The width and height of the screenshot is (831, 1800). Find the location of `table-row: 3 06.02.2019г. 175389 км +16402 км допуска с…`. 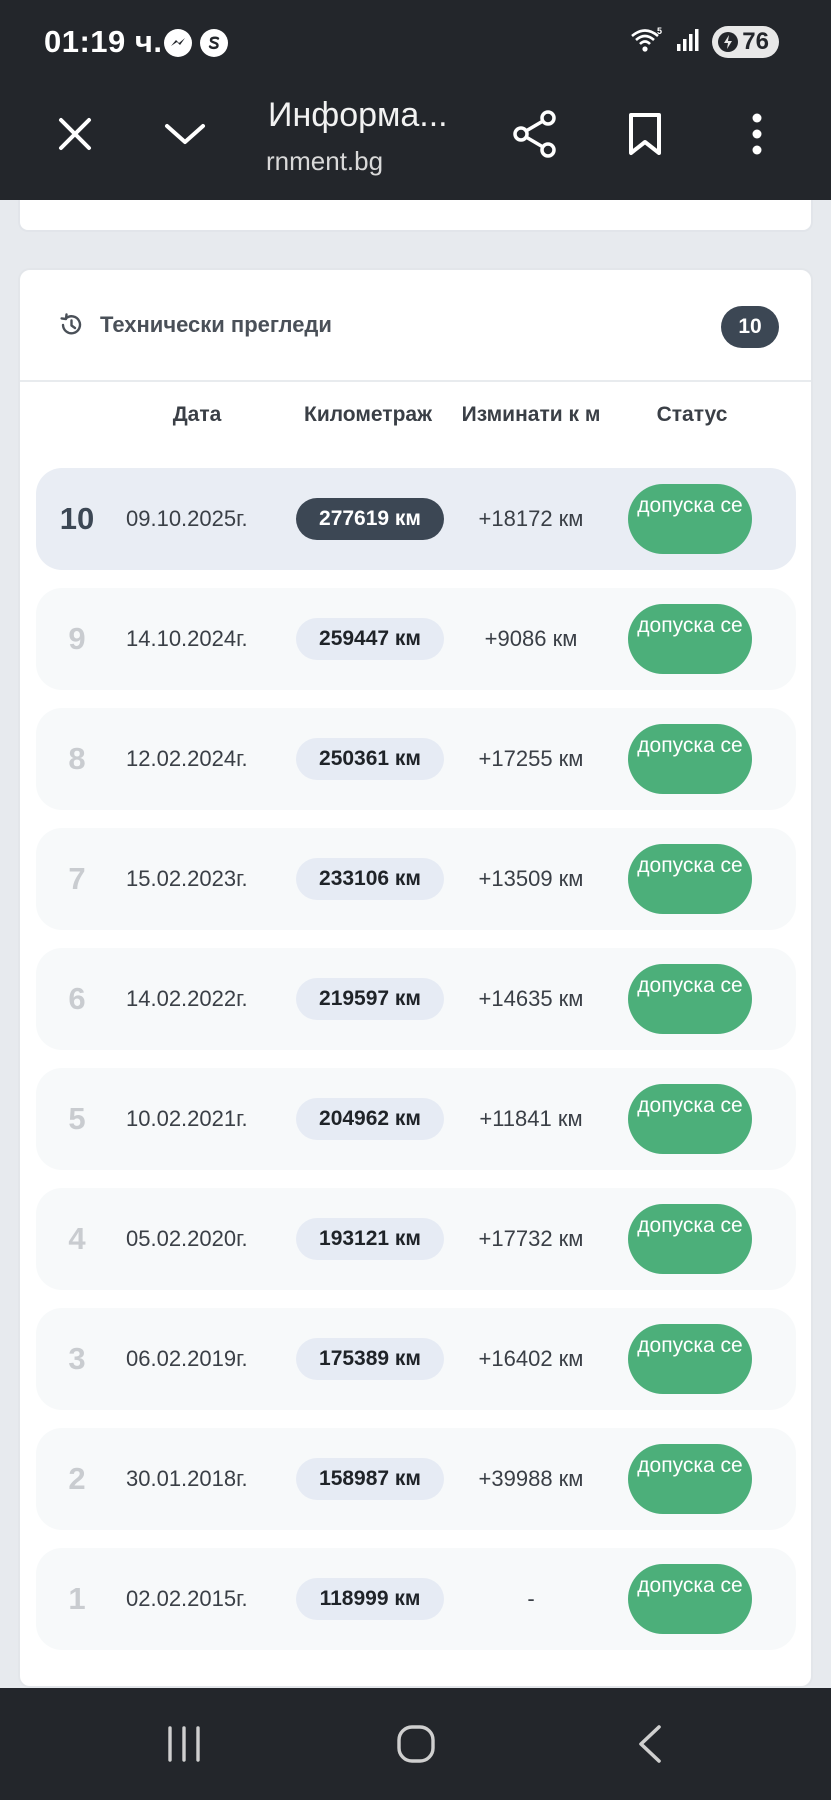

table-row: 3 06.02.2019г. 175389 км +16402 км допуска с… is located at coordinates (416, 1359).